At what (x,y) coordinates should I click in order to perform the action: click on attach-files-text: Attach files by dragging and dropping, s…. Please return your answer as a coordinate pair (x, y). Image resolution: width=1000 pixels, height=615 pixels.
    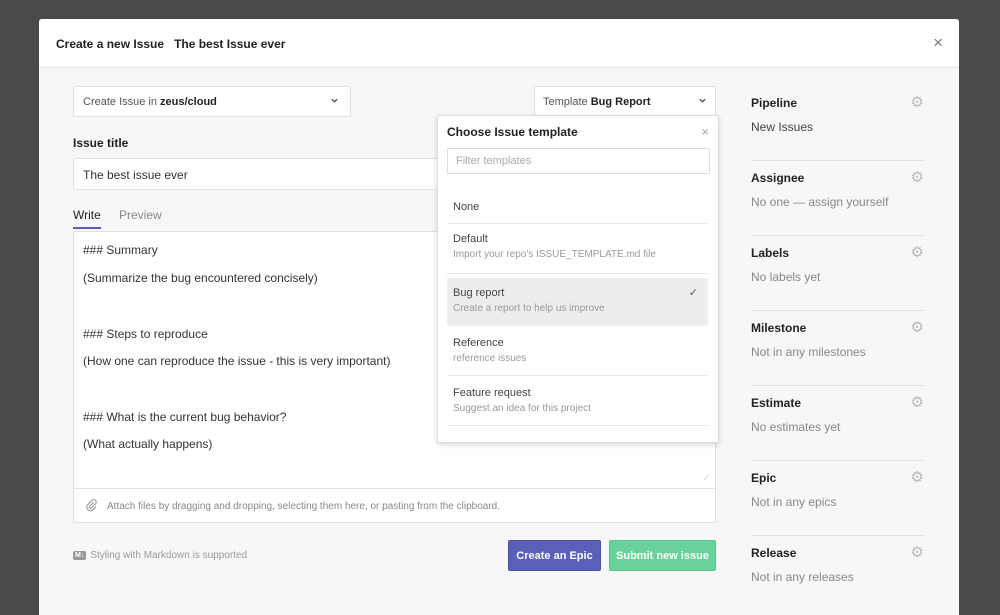
    Looking at the image, I should click on (304, 506).